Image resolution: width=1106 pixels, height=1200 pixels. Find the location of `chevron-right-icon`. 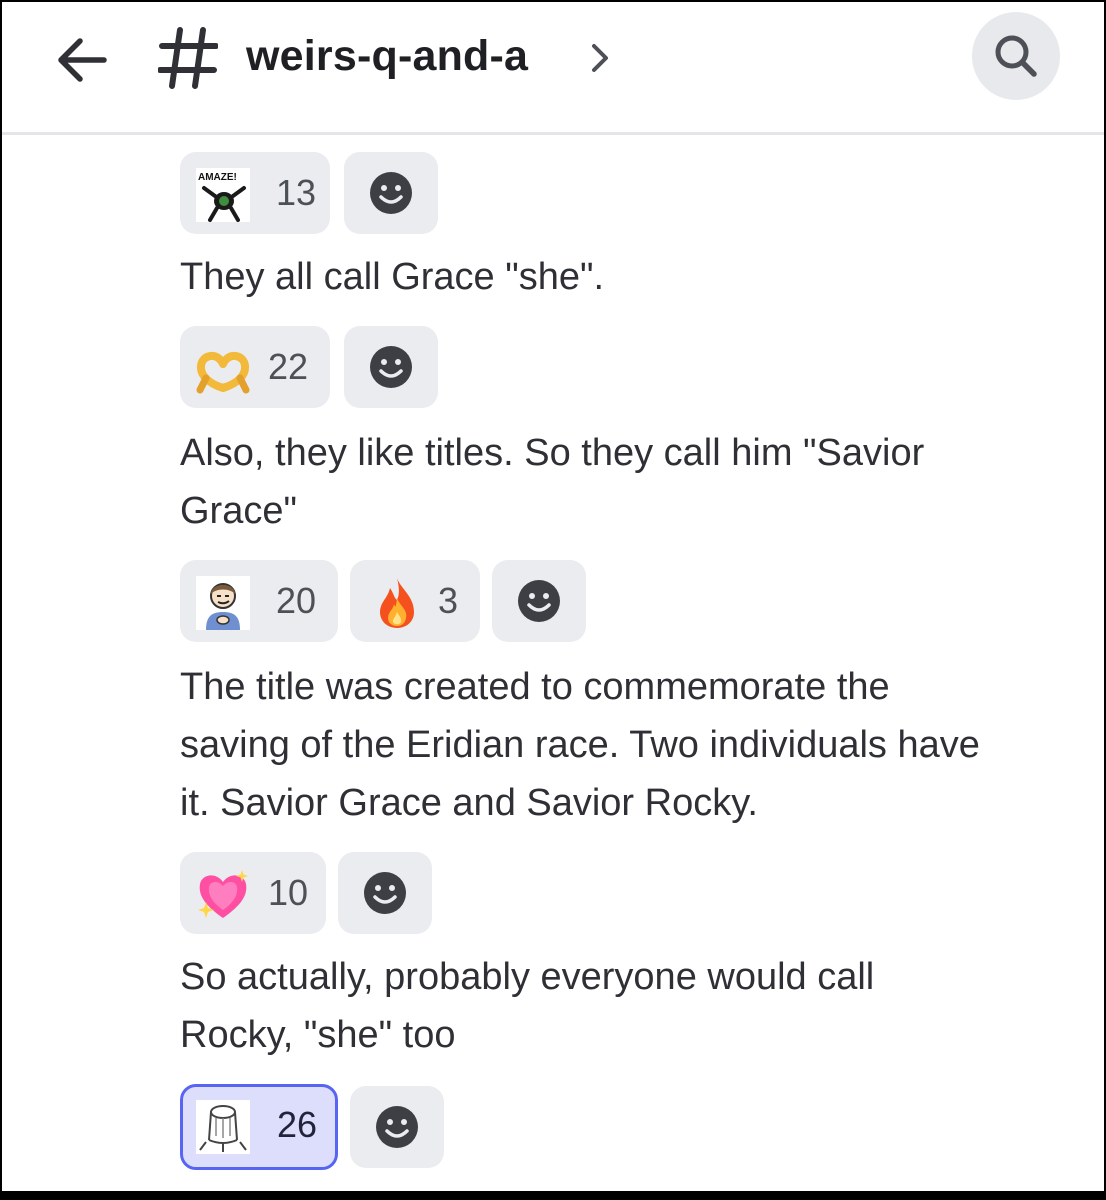

chevron-right-icon is located at coordinates (600, 58).